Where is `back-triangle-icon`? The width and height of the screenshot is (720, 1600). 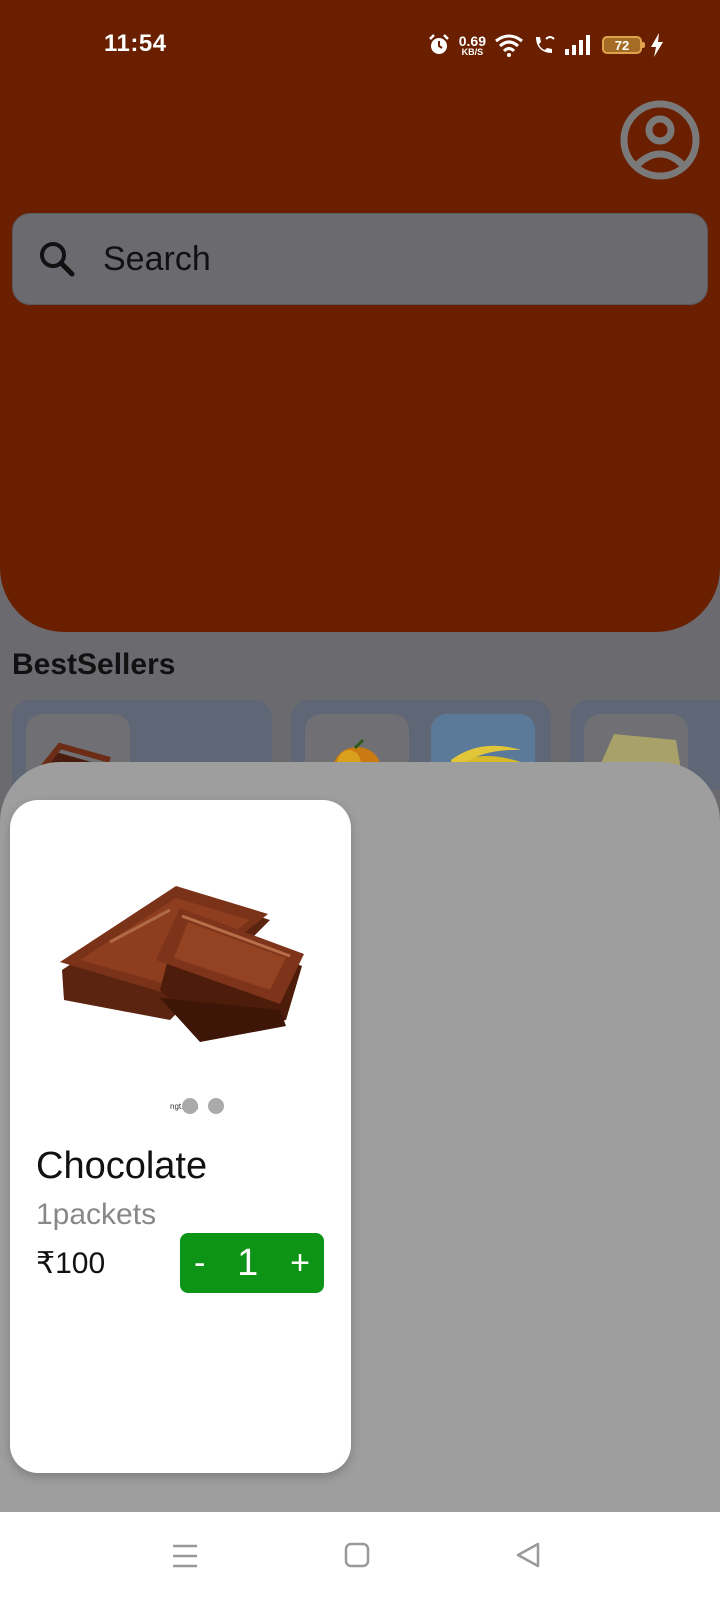
back-triangle-icon is located at coordinates (528, 1556).